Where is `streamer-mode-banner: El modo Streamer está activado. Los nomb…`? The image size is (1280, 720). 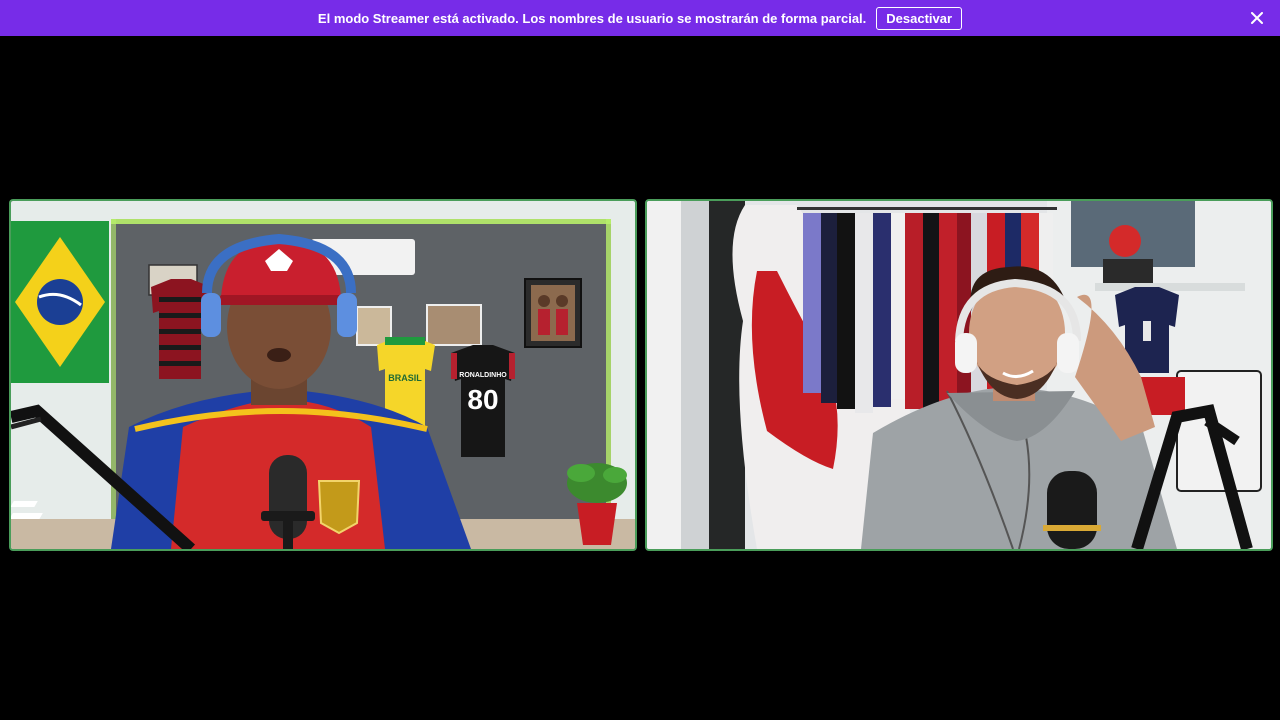
streamer-mode-banner: El modo Streamer está activado. Los nomb… is located at coordinates (640, 18).